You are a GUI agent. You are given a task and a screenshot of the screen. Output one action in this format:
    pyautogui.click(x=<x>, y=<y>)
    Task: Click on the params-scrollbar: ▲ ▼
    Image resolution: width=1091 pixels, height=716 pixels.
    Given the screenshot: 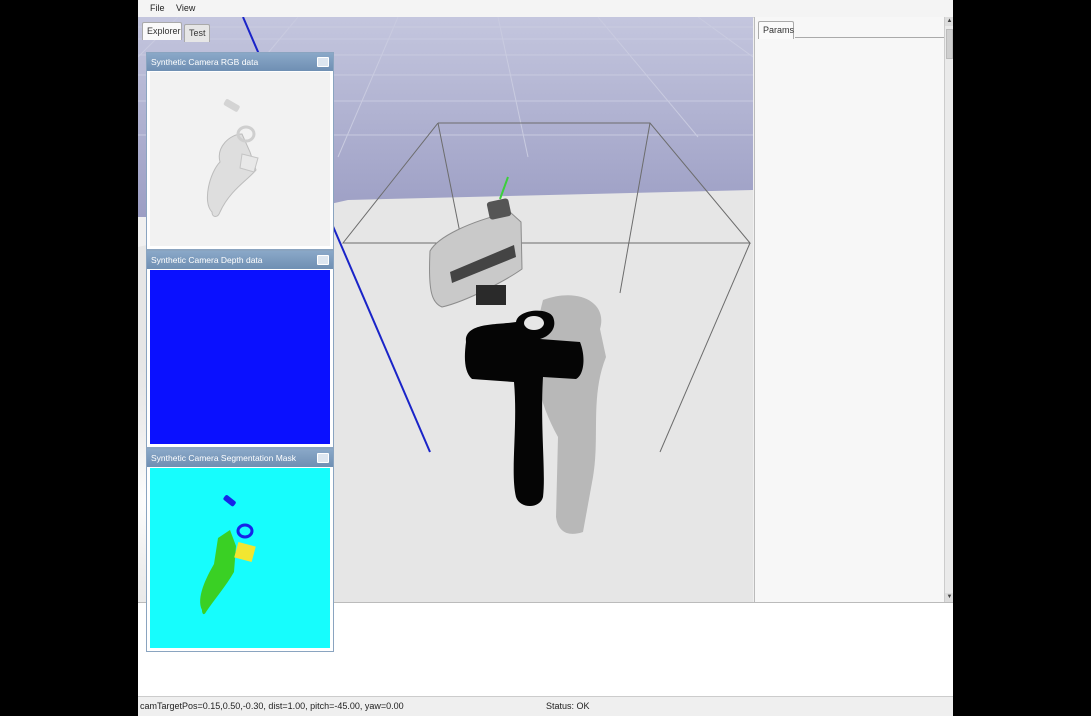 What is the action you would take?
    pyautogui.click(x=948, y=309)
    